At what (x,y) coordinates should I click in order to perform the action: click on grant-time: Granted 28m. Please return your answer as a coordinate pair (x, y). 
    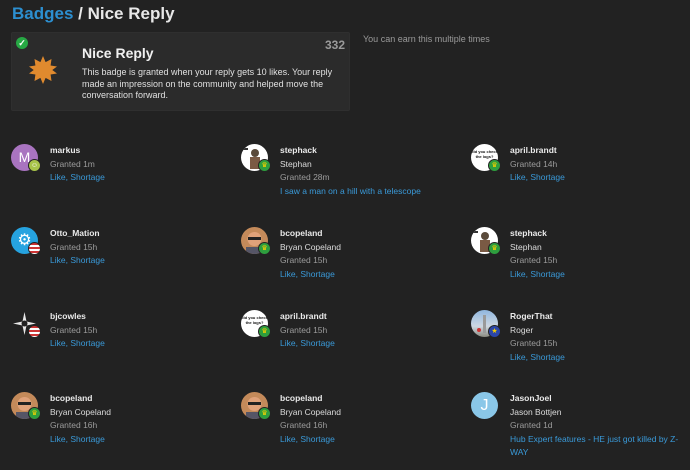
    Looking at the image, I should click on (305, 177).